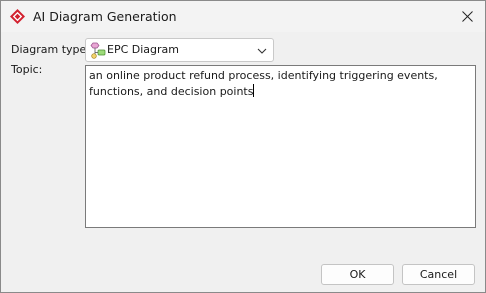 This screenshot has height=293, width=486. What do you see at coordinates (254, 90) in the screenshot?
I see `text-caret` at bounding box center [254, 90].